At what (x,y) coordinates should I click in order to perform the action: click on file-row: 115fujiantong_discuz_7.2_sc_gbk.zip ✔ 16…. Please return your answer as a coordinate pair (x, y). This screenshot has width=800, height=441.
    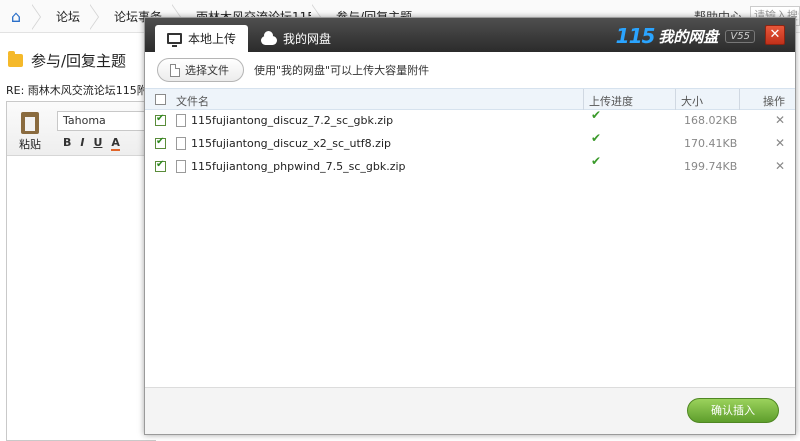
    Looking at the image, I should click on (470, 120).